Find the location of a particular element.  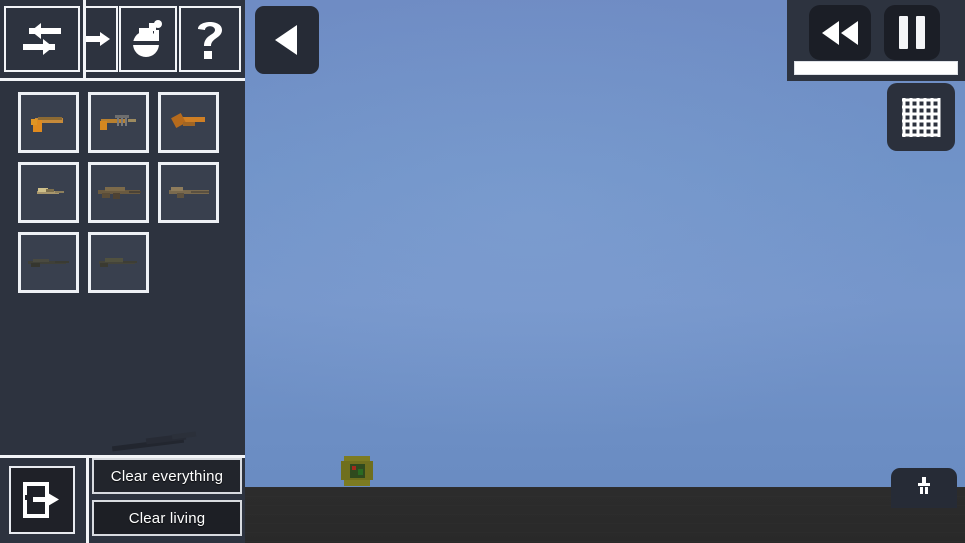

crate-marker-green is located at coordinates (360, 472).